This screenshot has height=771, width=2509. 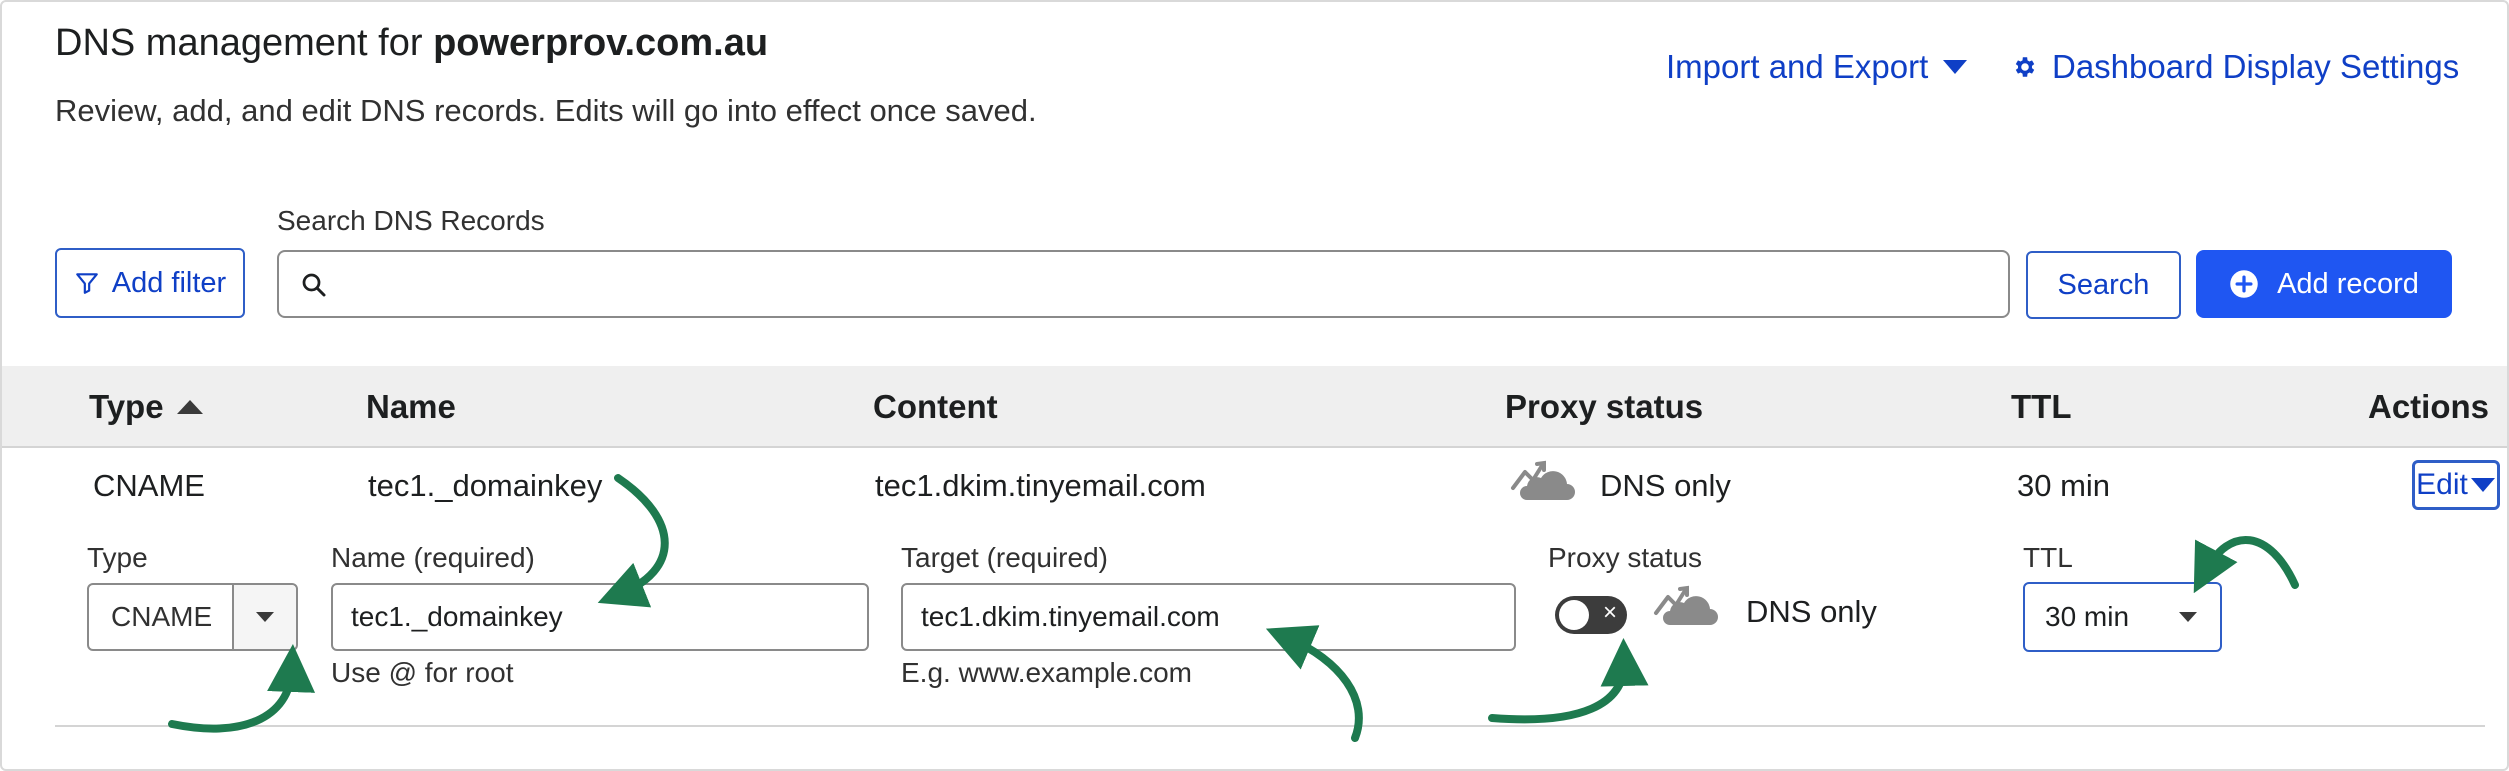 What do you see at coordinates (314, 285) in the screenshot?
I see `search-icon` at bounding box center [314, 285].